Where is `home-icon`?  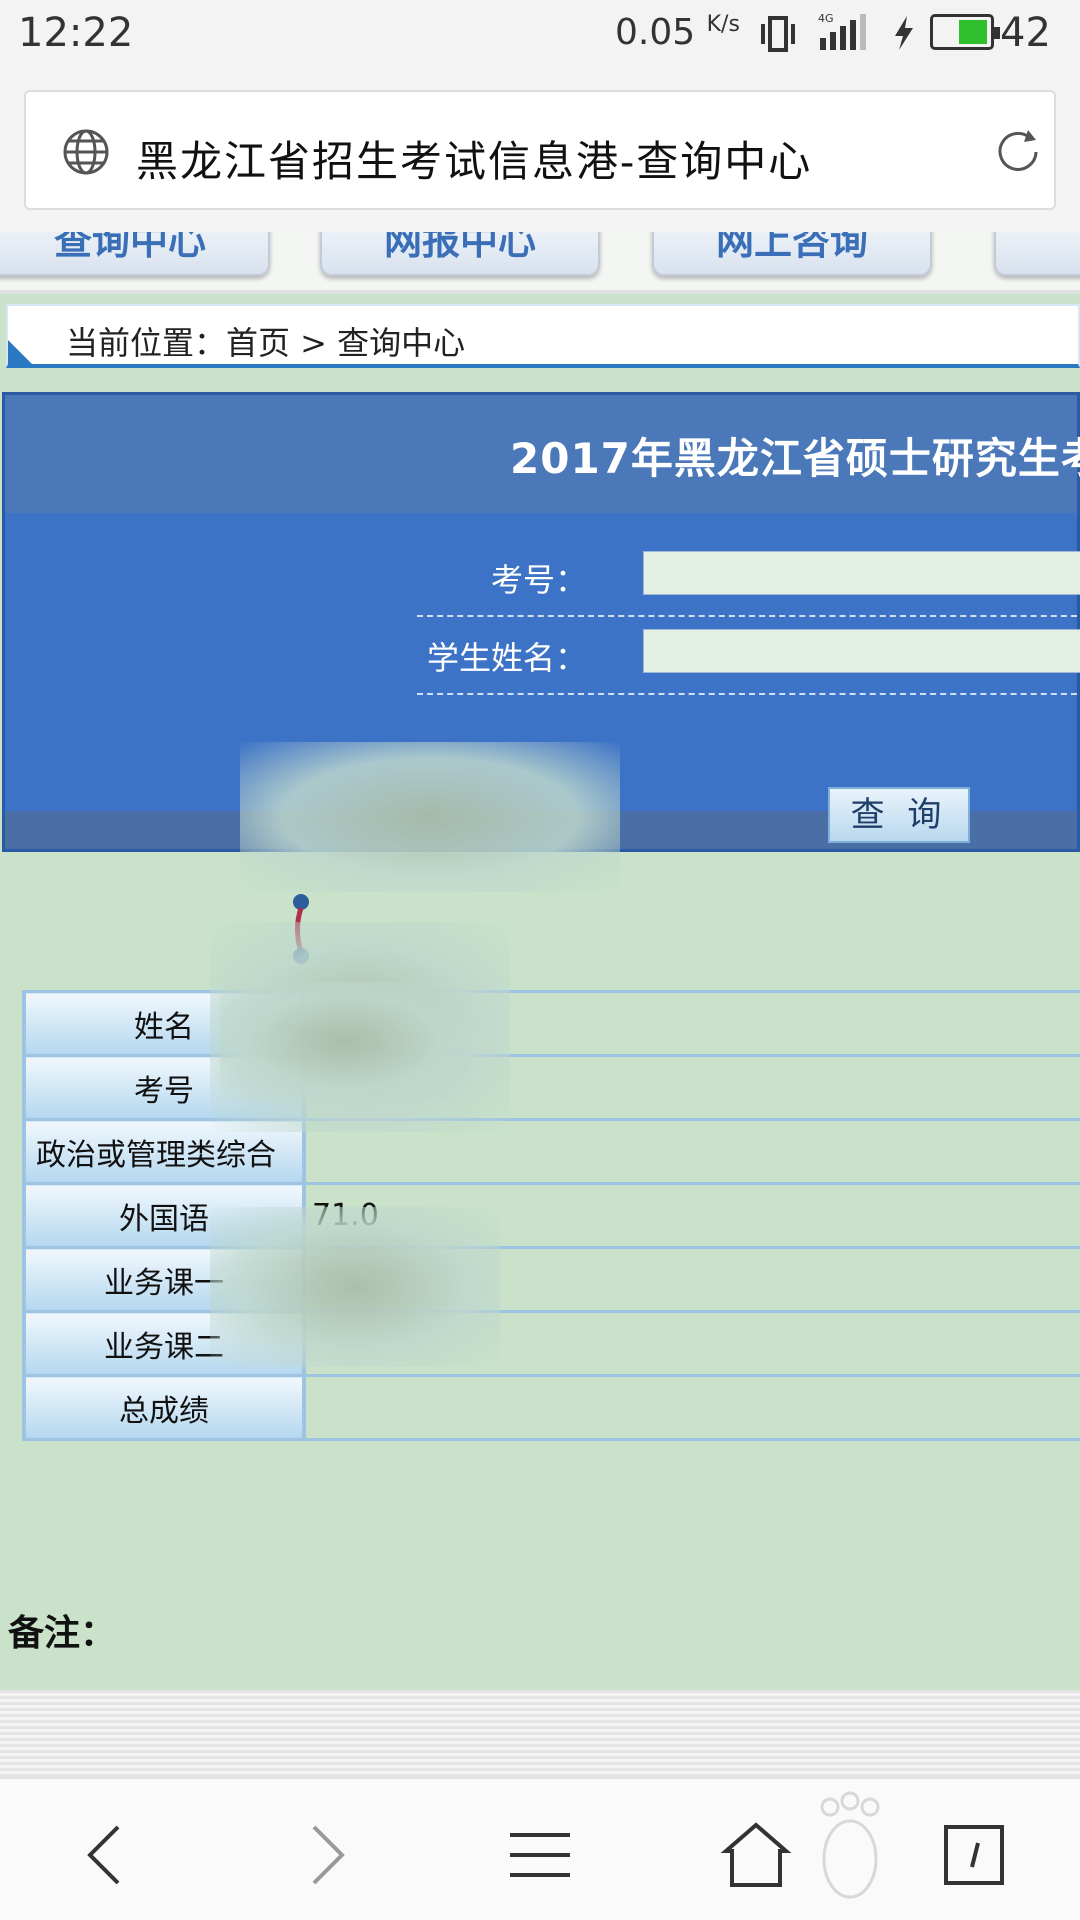
home-icon is located at coordinates (756, 1855).